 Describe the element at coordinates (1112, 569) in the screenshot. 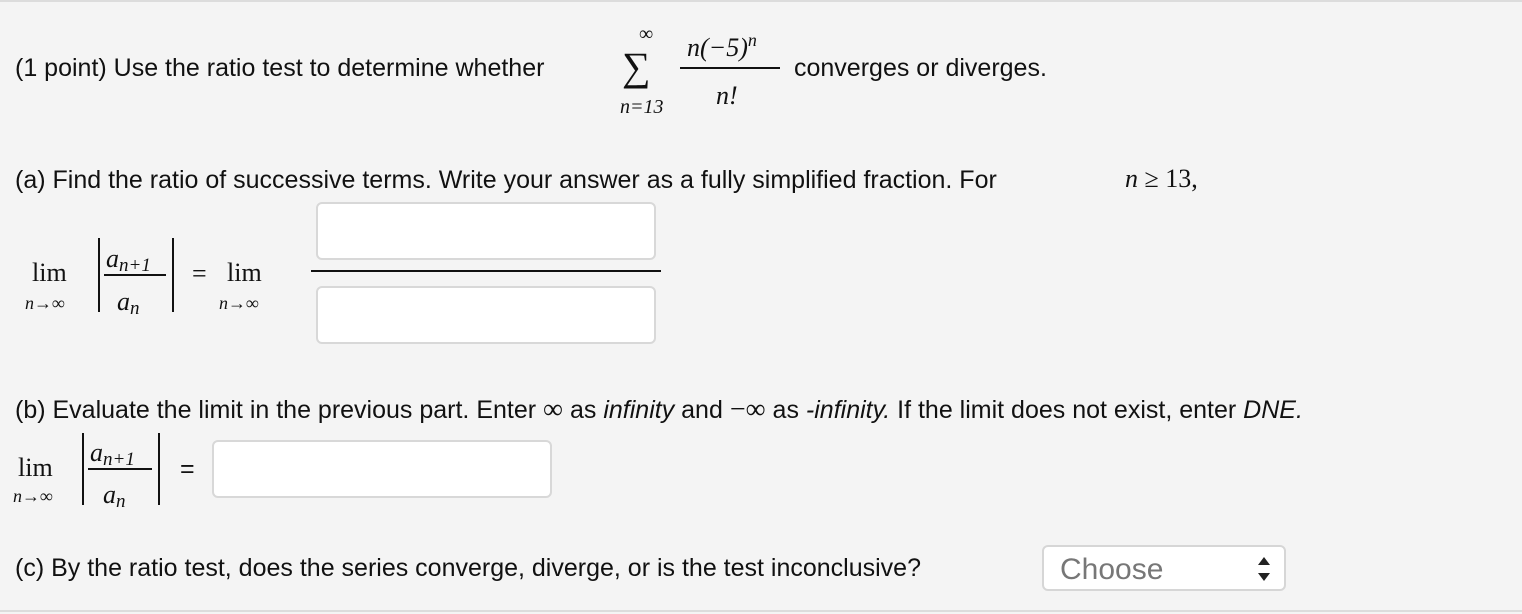

I see `select-value: Choose` at that location.